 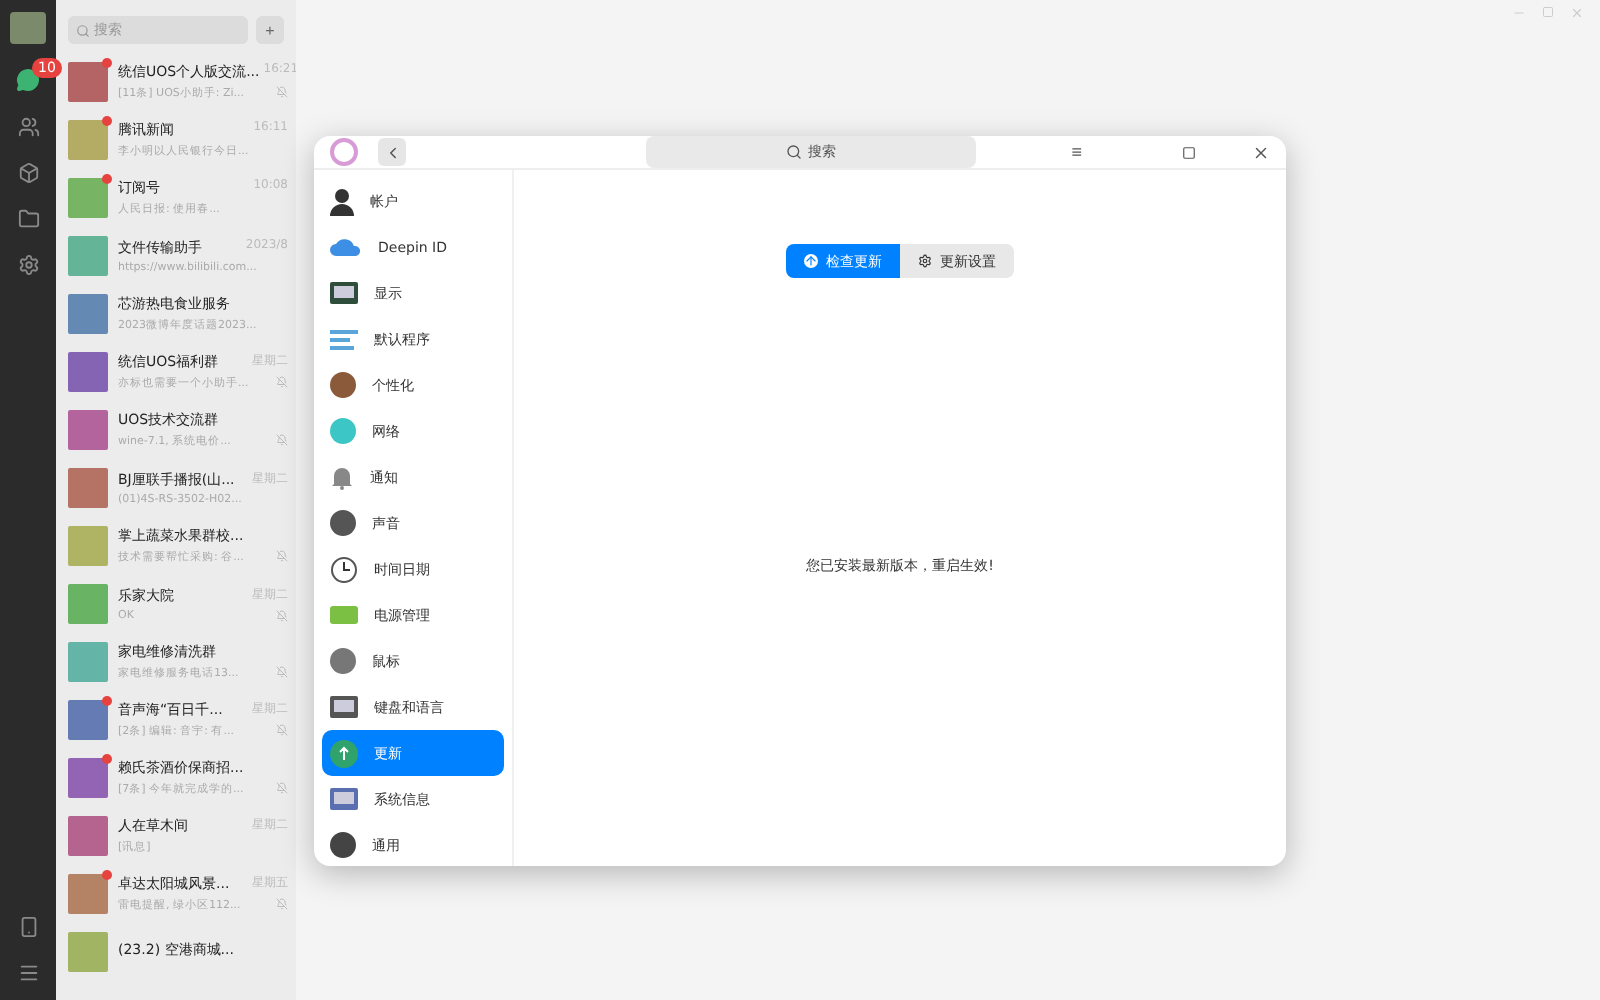 What do you see at coordinates (28, 265) in the screenshot?
I see `settings-icon` at bounding box center [28, 265].